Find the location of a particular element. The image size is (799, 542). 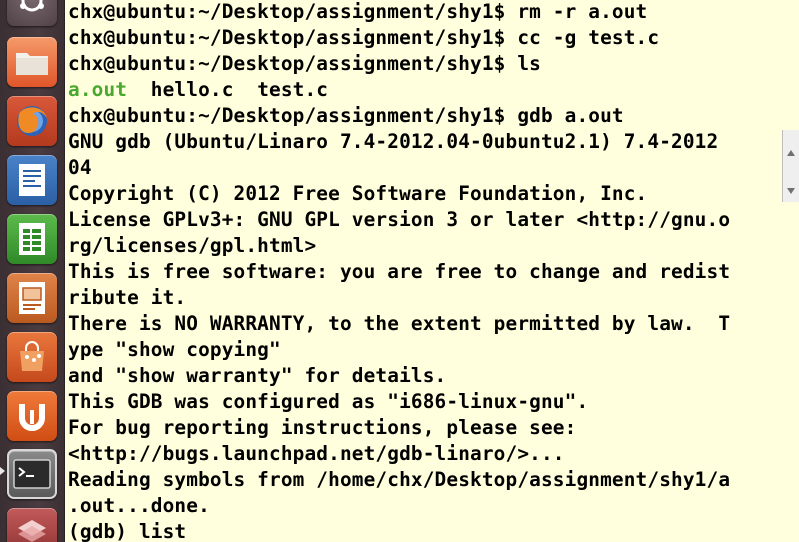

scroll-up-arrow-icon is located at coordinates (791, 153).